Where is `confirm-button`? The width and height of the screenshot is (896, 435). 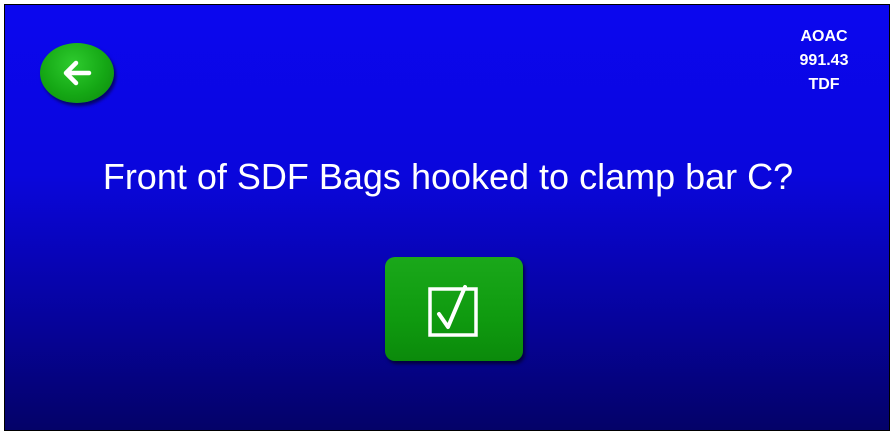
confirm-button is located at coordinates (454, 309).